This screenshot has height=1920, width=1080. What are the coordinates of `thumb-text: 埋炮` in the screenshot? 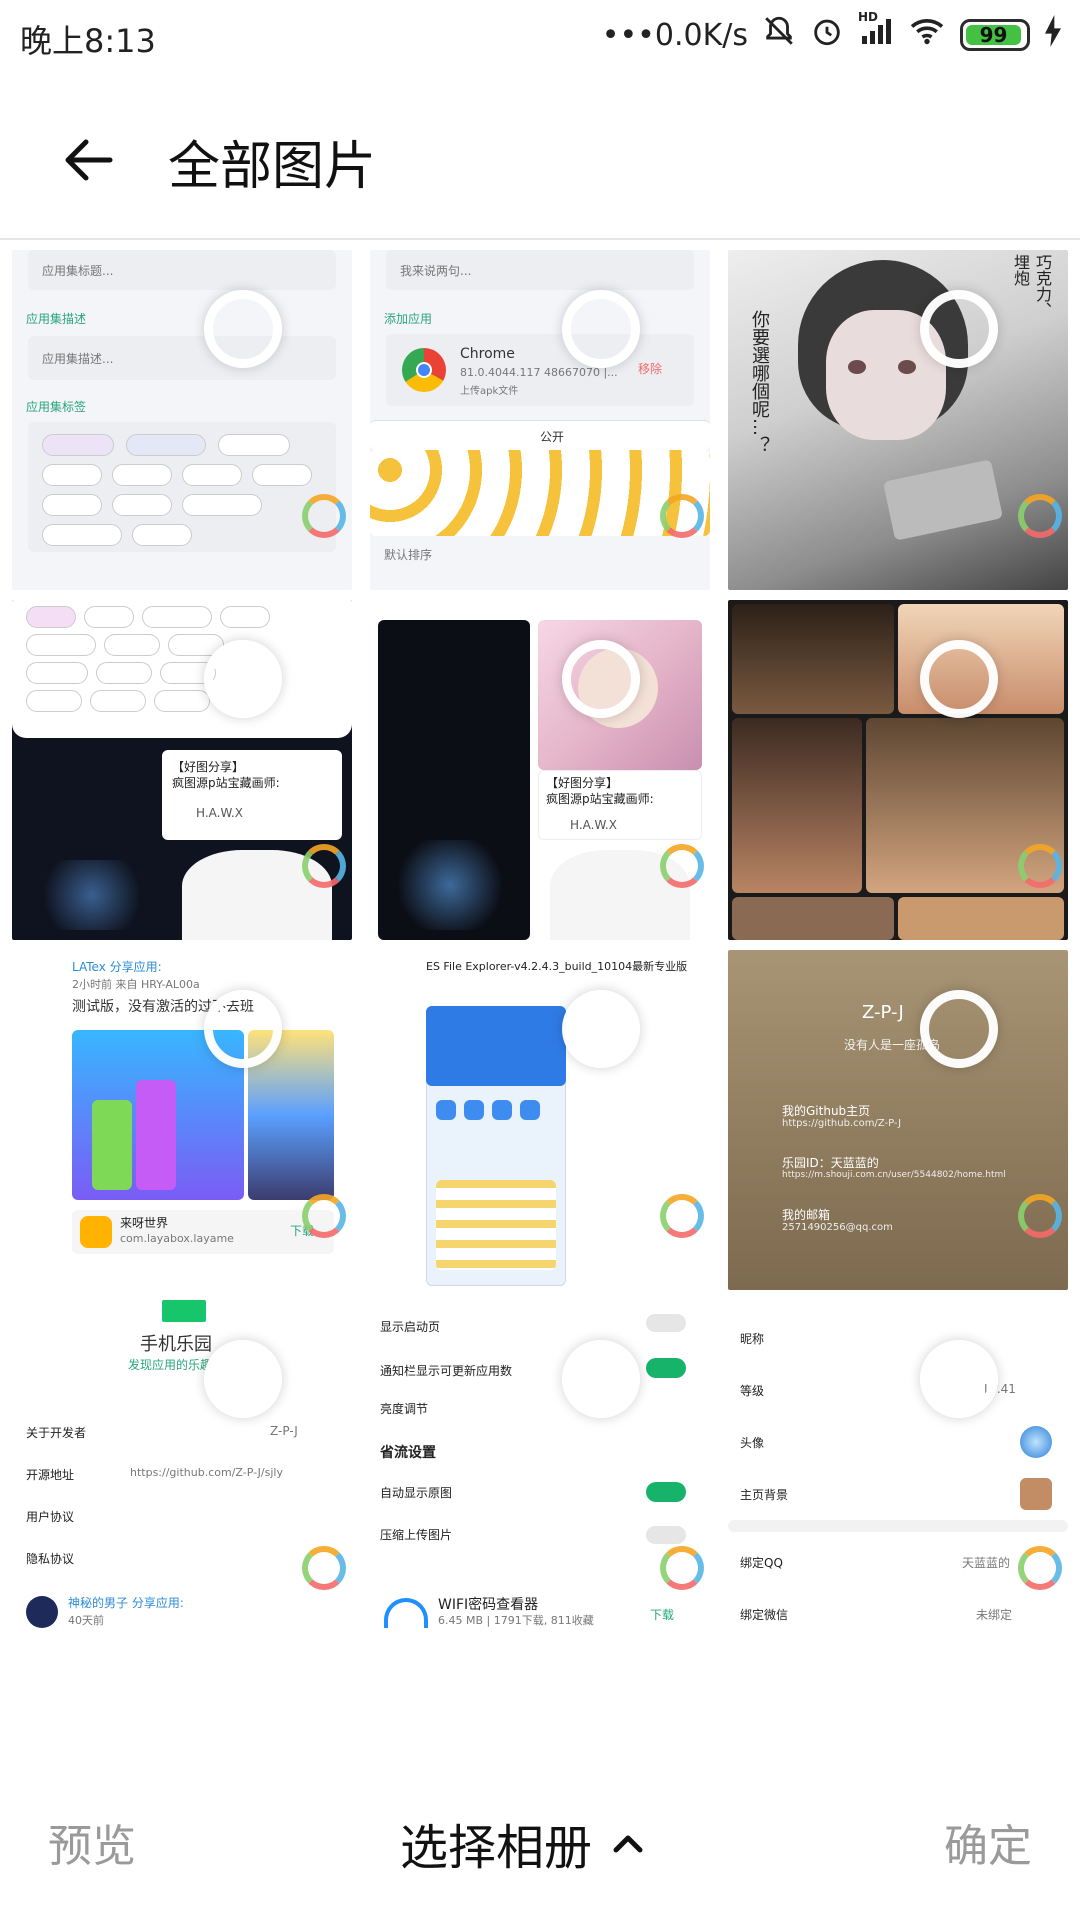 It's located at (1020, 270).